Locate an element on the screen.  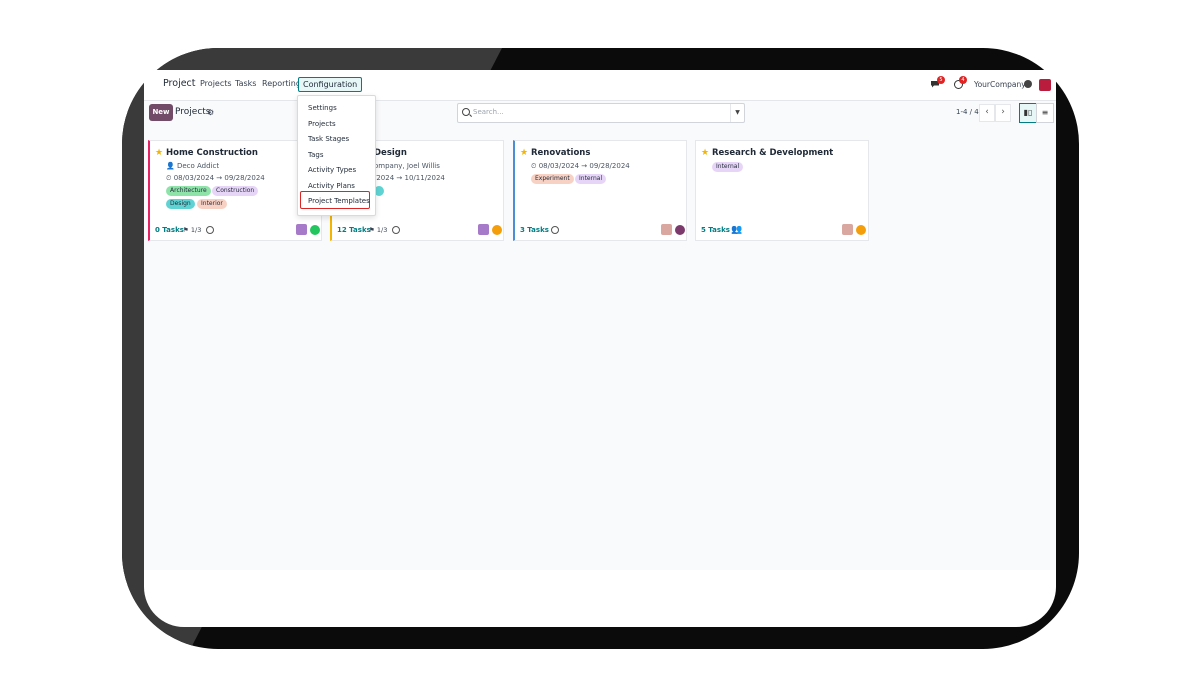
menu-projects: Projects is located at coordinates (216, 83).